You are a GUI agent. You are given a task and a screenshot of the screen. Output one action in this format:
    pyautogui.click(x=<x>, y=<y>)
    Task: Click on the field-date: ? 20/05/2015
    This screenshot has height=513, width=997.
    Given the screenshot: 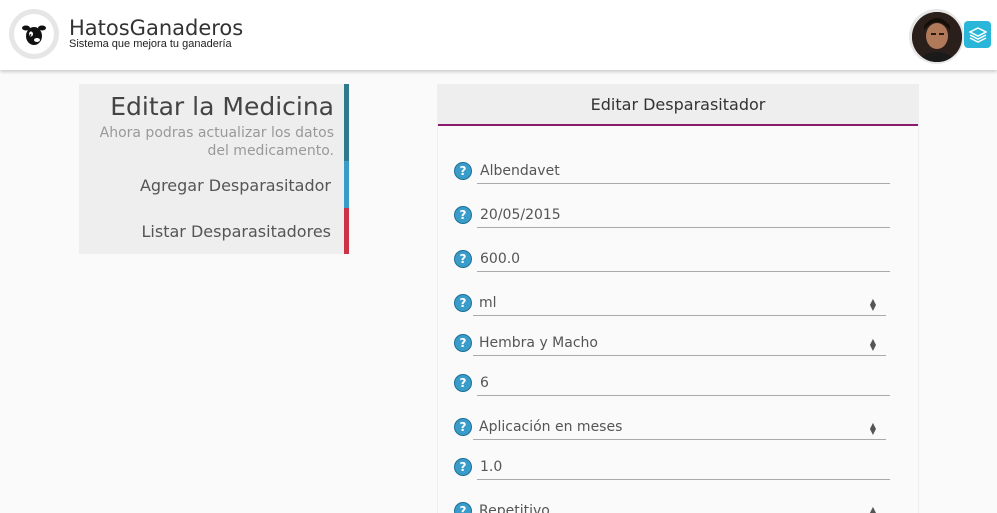 What is the action you would take?
    pyautogui.click(x=672, y=217)
    